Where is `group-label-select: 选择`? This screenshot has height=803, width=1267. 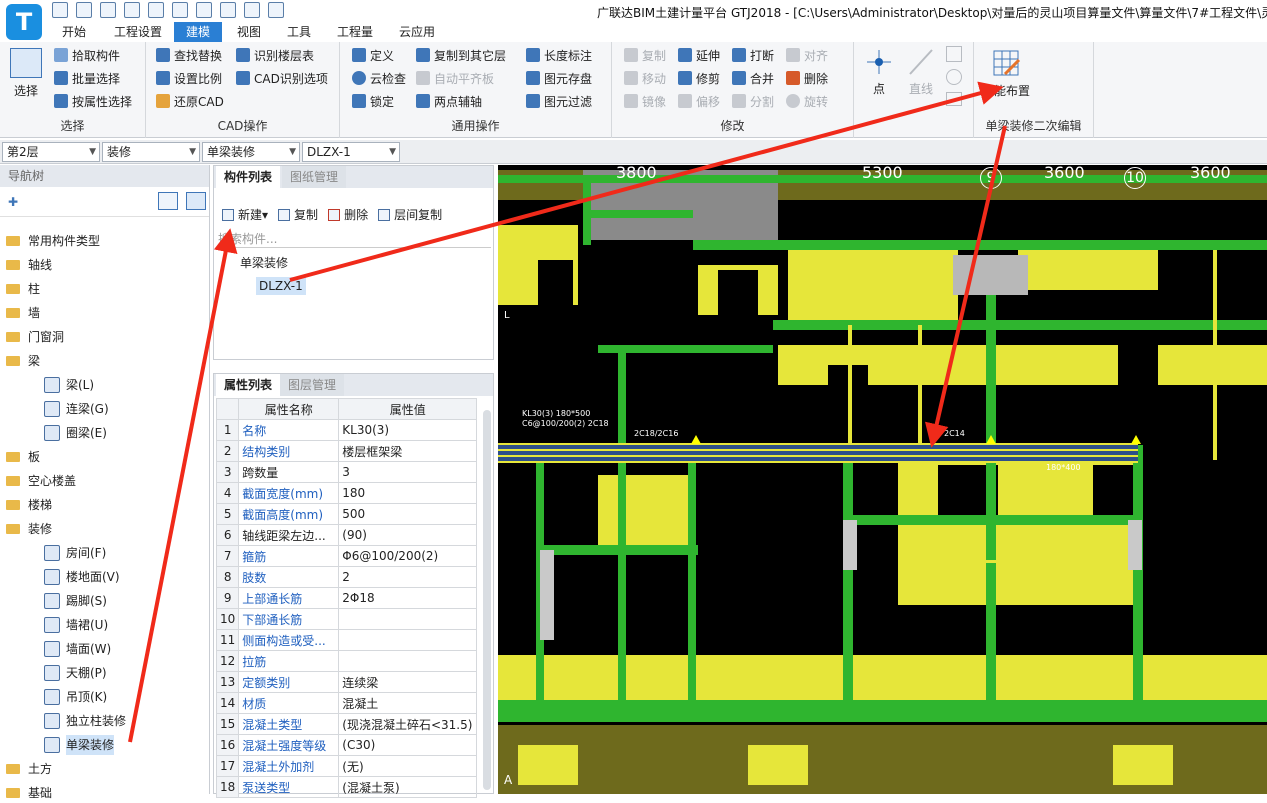 group-label-select: 选择 is located at coordinates (72, 125).